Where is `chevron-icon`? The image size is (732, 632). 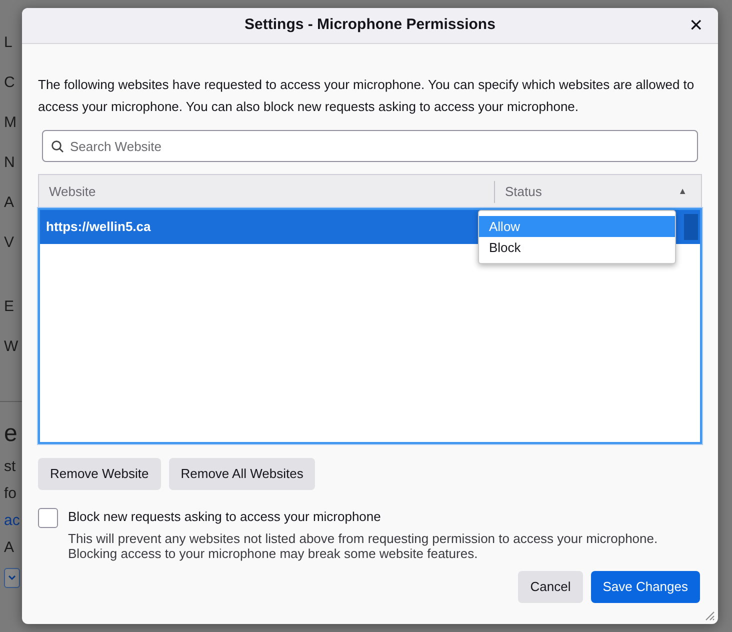
chevron-icon is located at coordinates (12, 578).